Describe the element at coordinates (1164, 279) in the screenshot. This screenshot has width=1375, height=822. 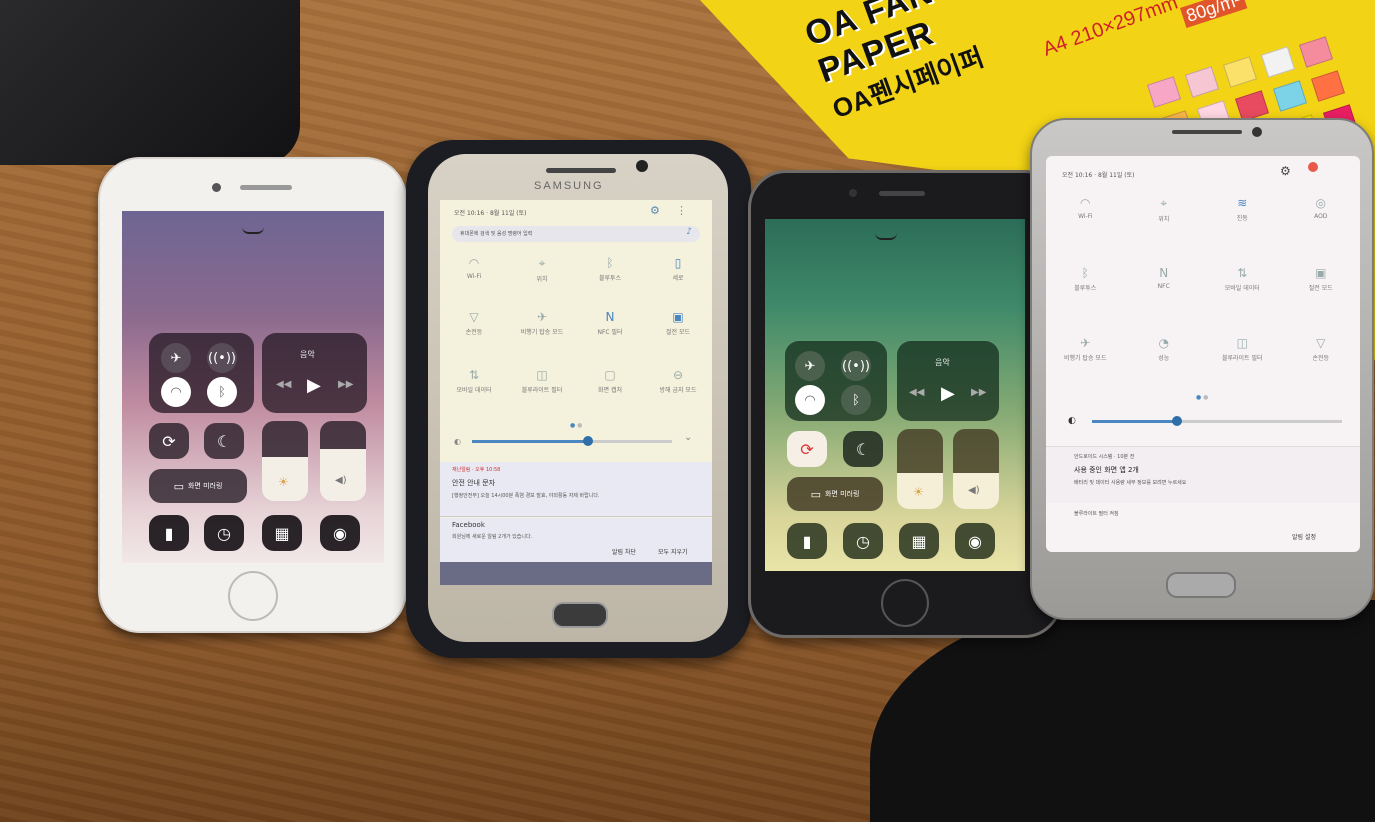
I see `nfc-toggle: N NFC` at that location.